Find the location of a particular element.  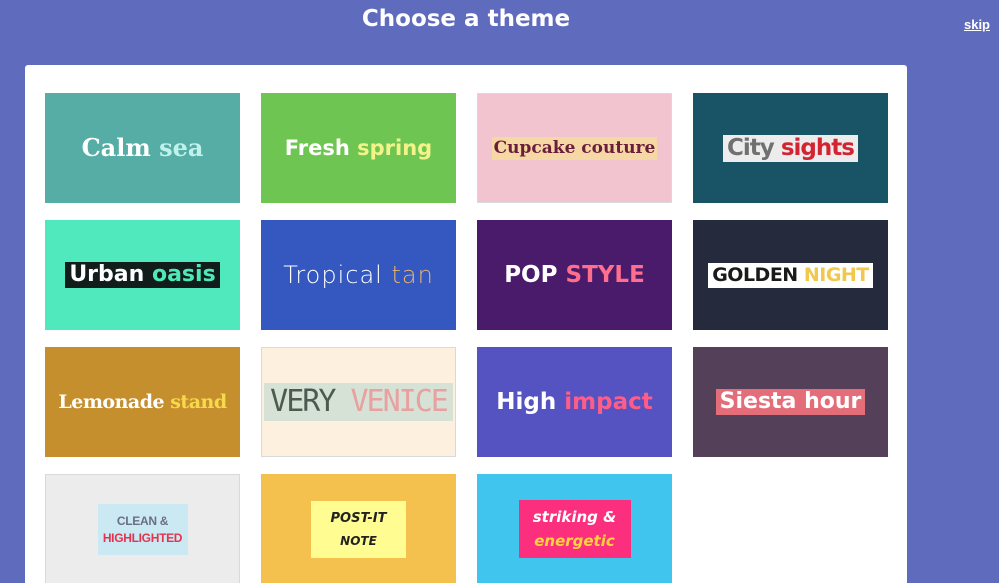

theme-post-it-note: POST-IT NOTE is located at coordinates (358, 528).